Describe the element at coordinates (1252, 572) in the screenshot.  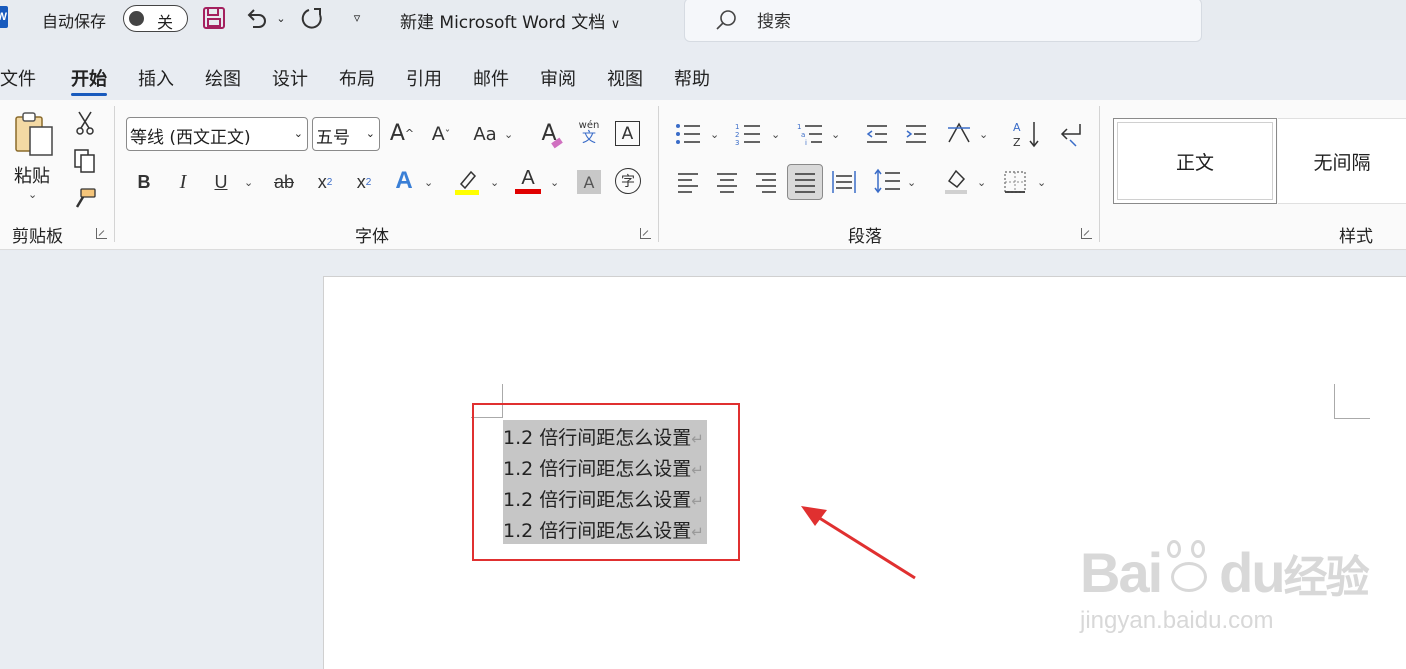
I see `watermark-du: du` at that location.